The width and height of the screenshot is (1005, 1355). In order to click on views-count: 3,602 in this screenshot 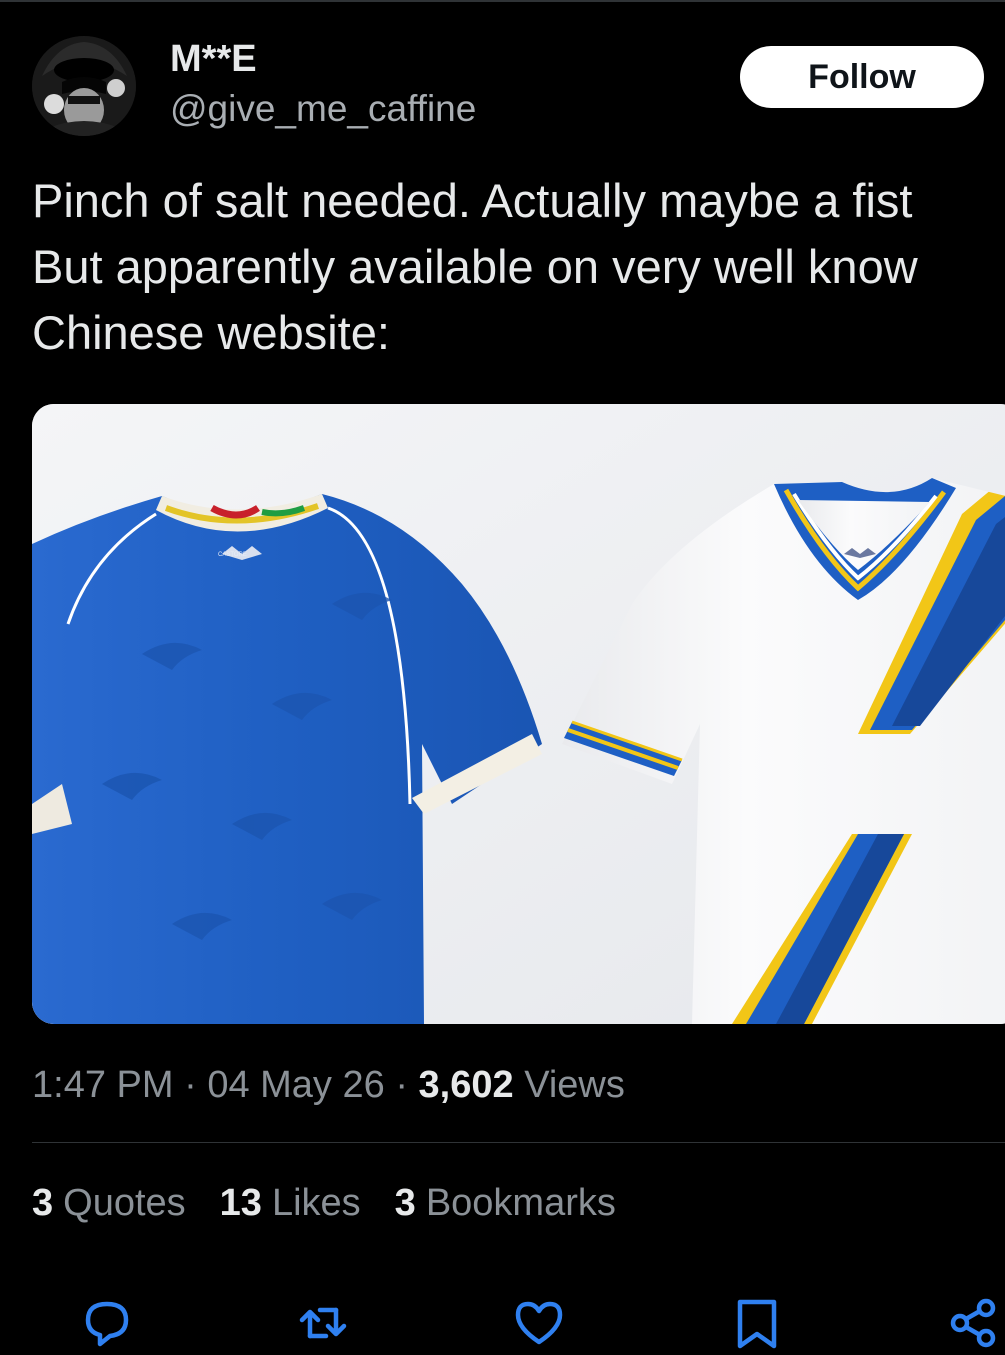, I will do `click(466, 1085)`.